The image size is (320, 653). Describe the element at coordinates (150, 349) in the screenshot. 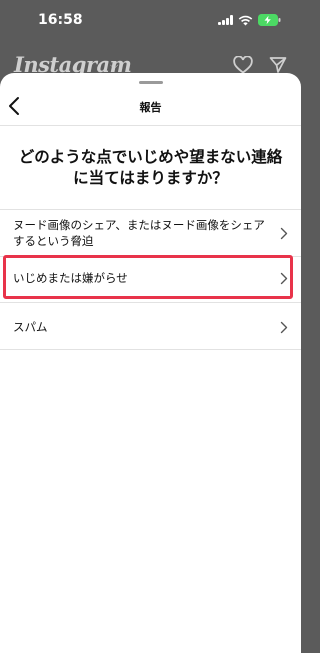

I see `divider` at that location.